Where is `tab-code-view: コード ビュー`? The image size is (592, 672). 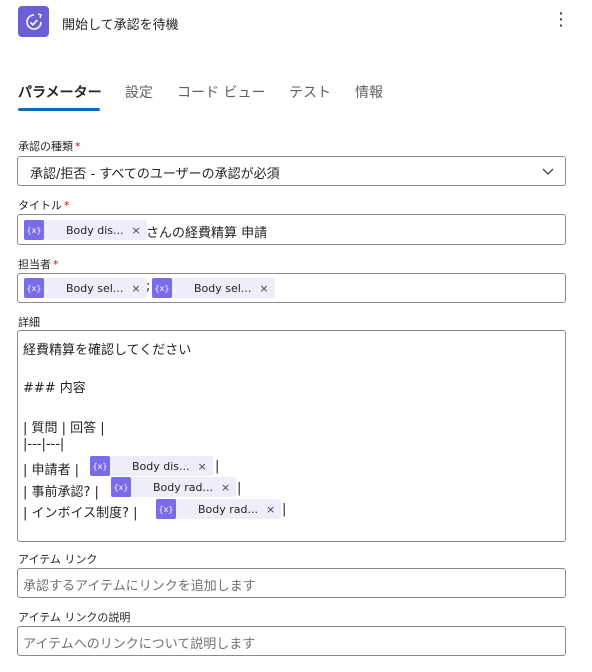 tab-code-view: コード ビュー is located at coordinates (221, 92).